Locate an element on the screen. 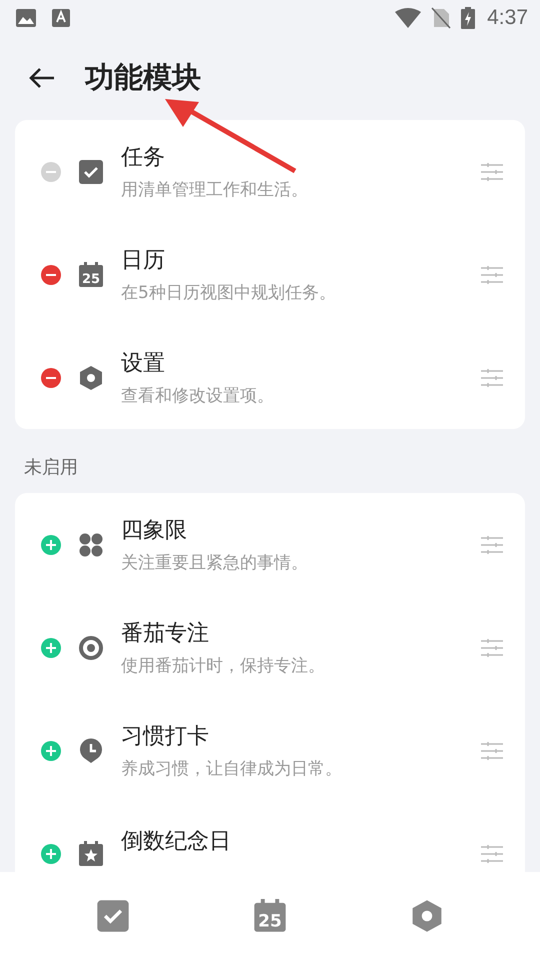 The width and height of the screenshot is (540, 960). module-description: 关注重要且紧急的事情。 is located at coordinates (215, 563).